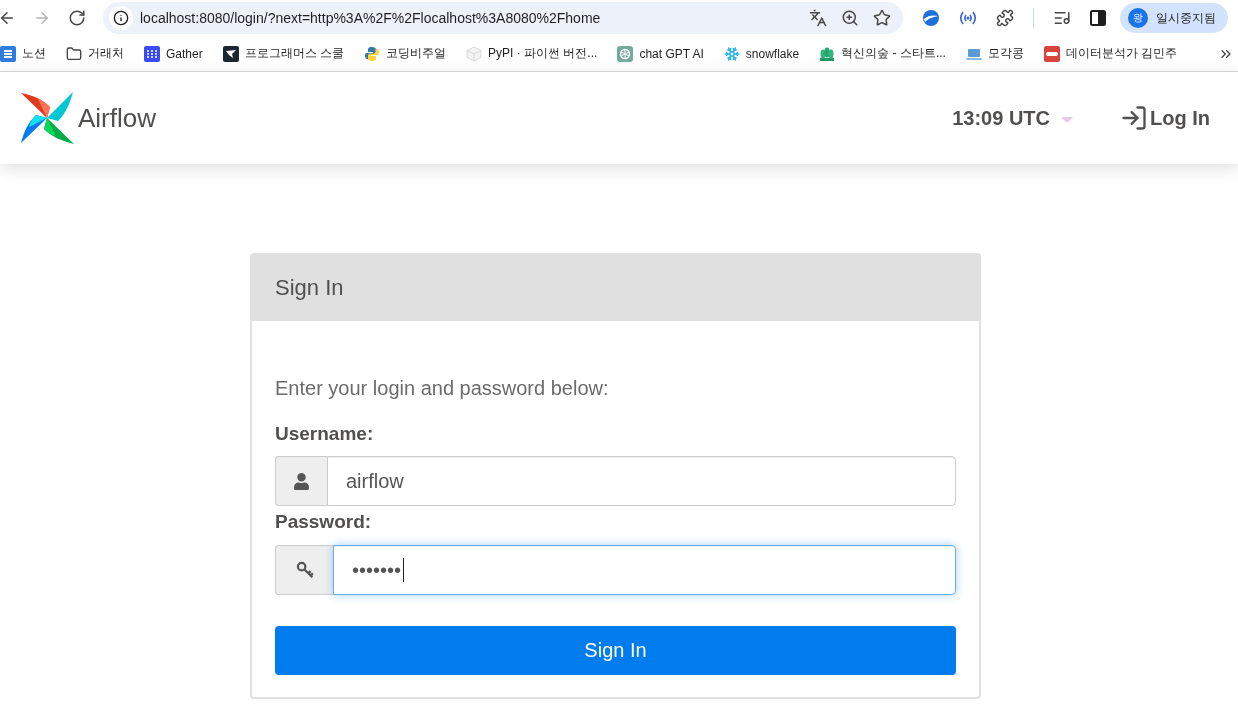 This screenshot has width=1238, height=713. What do you see at coordinates (304, 570) in the screenshot?
I see `key-icon` at bounding box center [304, 570].